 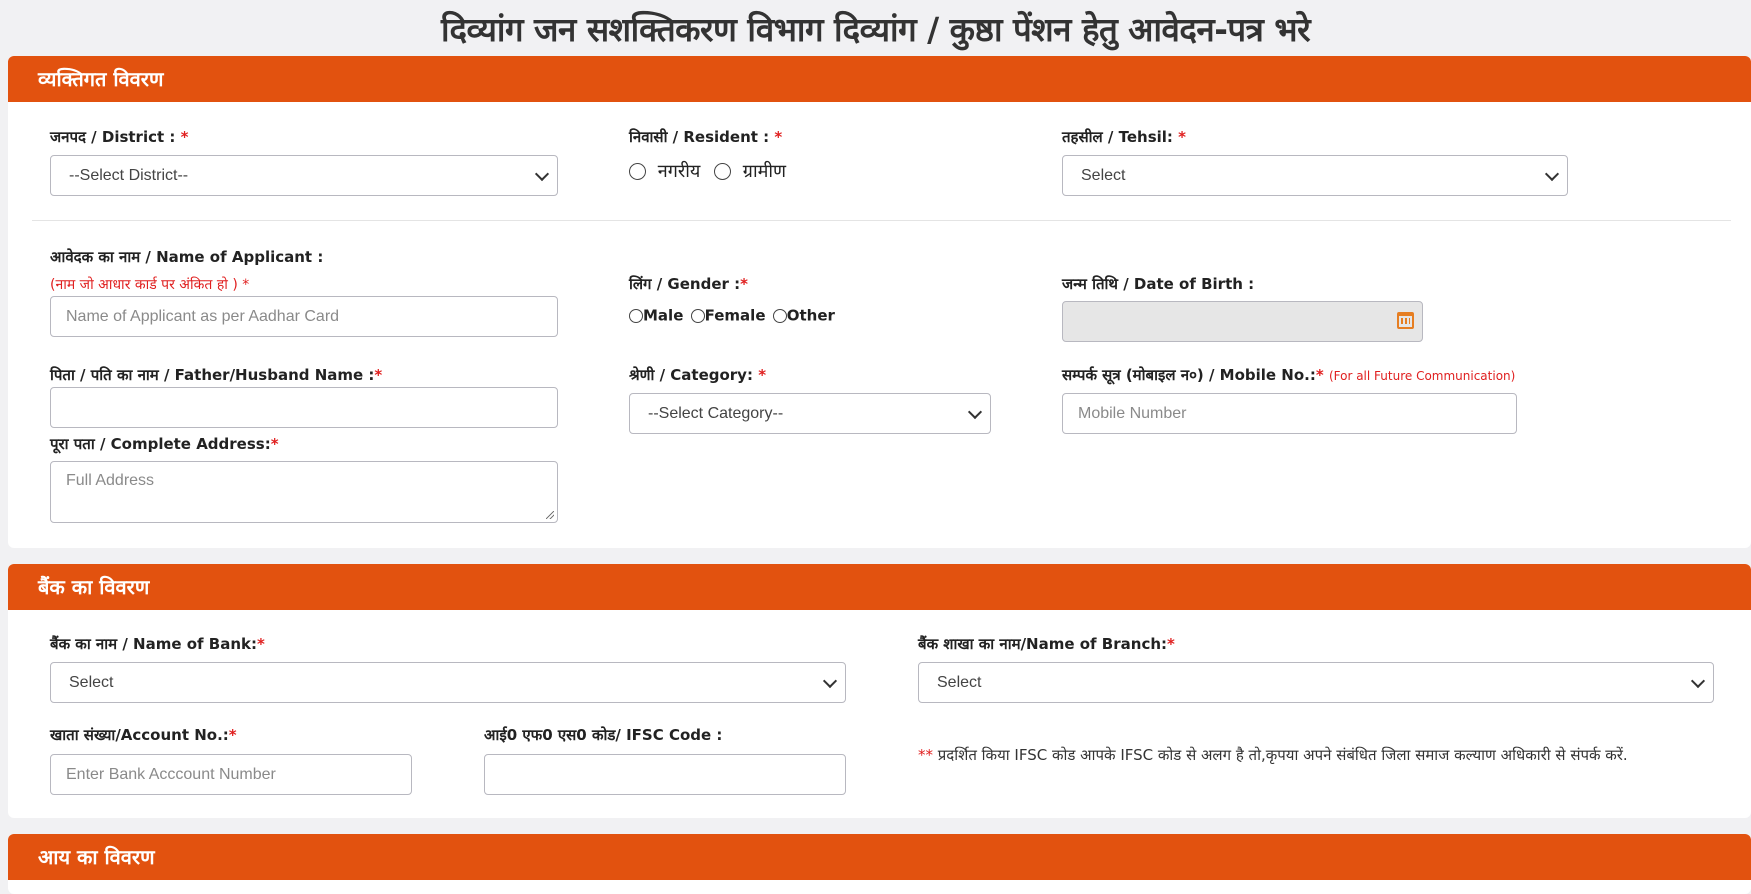 I want to click on resident-label: निवासी / Resident : *, so click(x=705, y=137).